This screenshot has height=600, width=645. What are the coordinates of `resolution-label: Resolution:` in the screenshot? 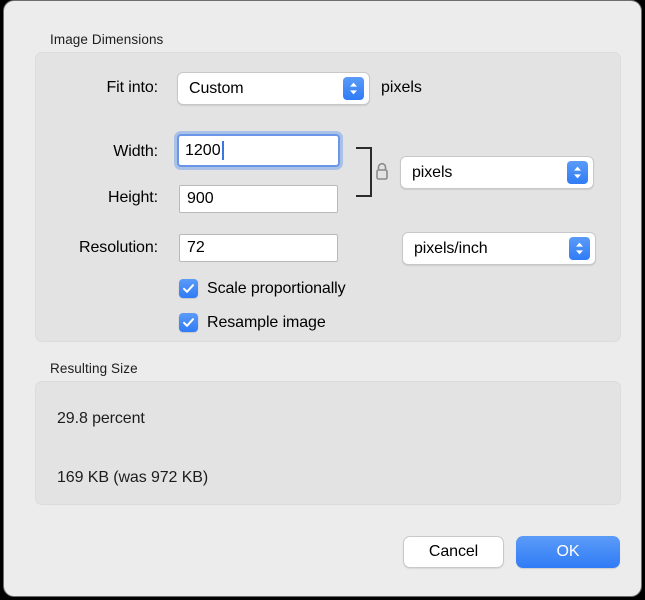 It's located at (118, 247).